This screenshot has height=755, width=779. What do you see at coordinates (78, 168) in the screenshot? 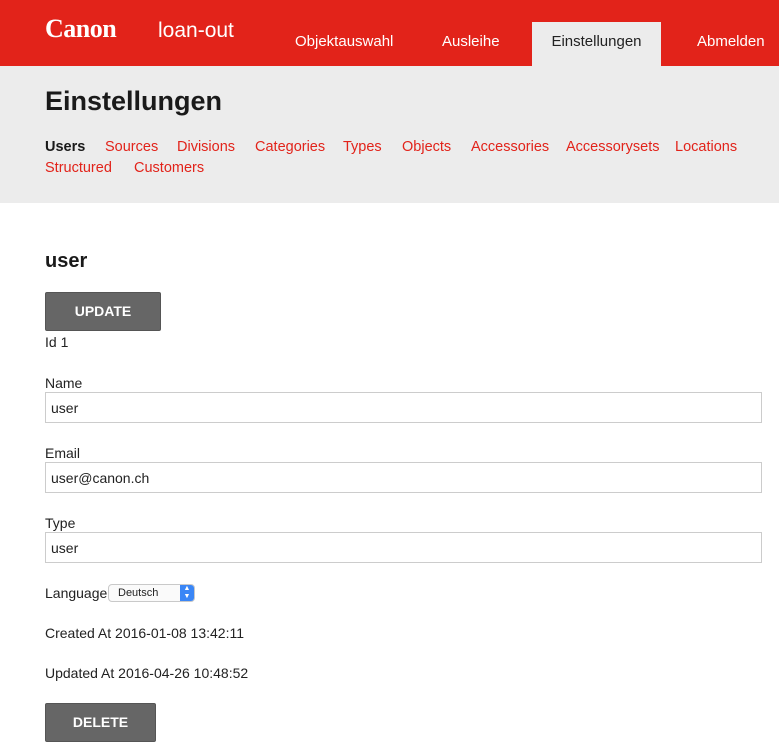
I see `tab-structured: Structured` at bounding box center [78, 168].